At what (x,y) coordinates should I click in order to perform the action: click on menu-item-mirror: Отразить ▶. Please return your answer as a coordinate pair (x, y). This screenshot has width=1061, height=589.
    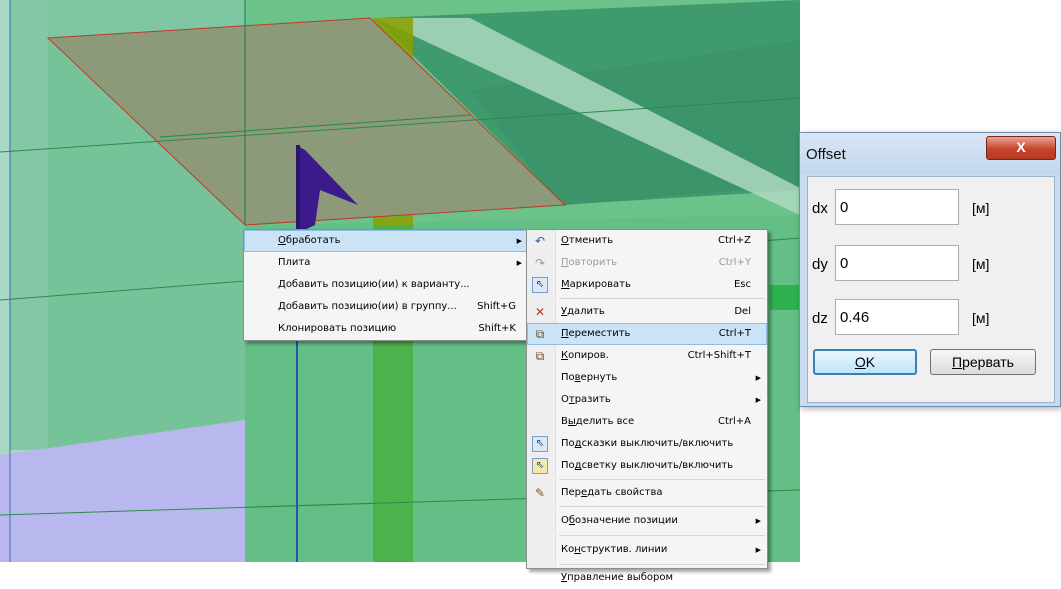
    Looking at the image, I should click on (647, 400).